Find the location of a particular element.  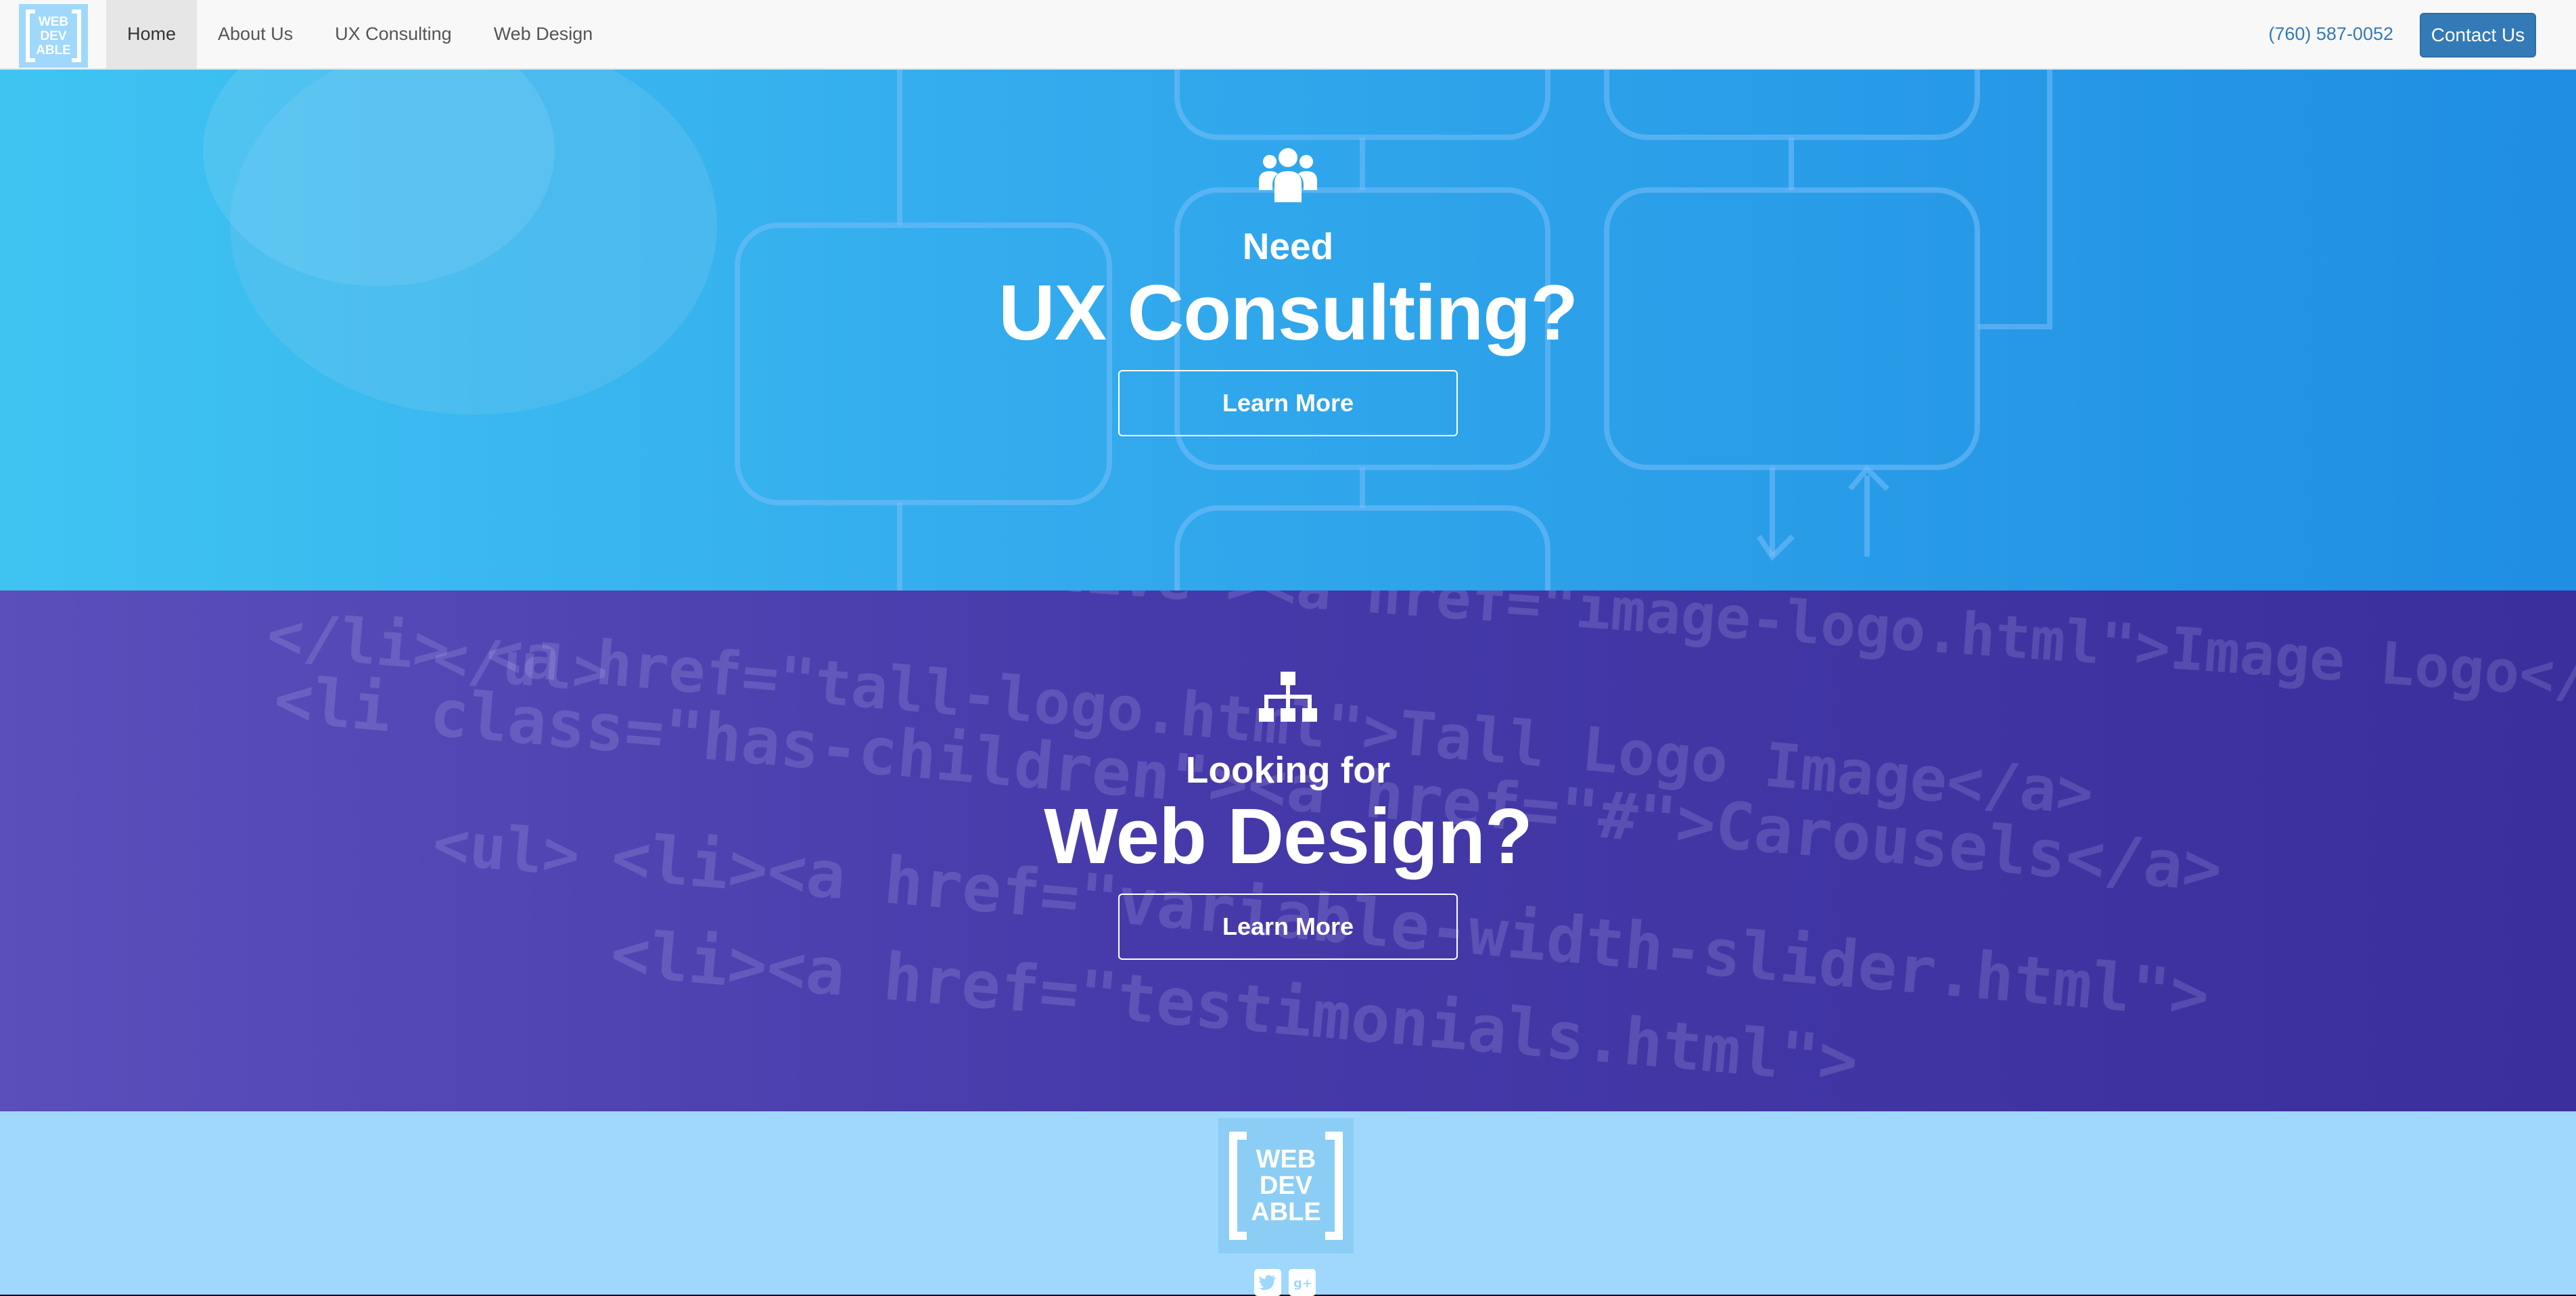

ux-hero-content: Need UX Consulting? Learn More is located at coordinates (1288, 290).